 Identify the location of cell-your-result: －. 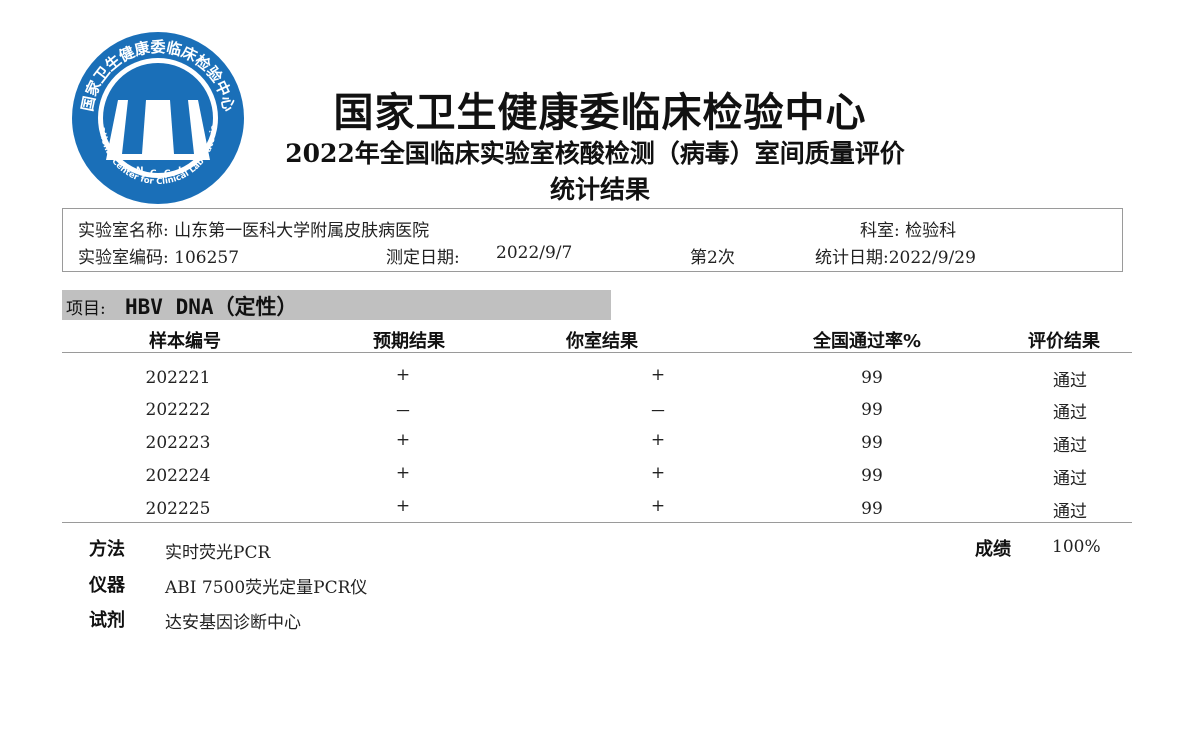
(658, 412).